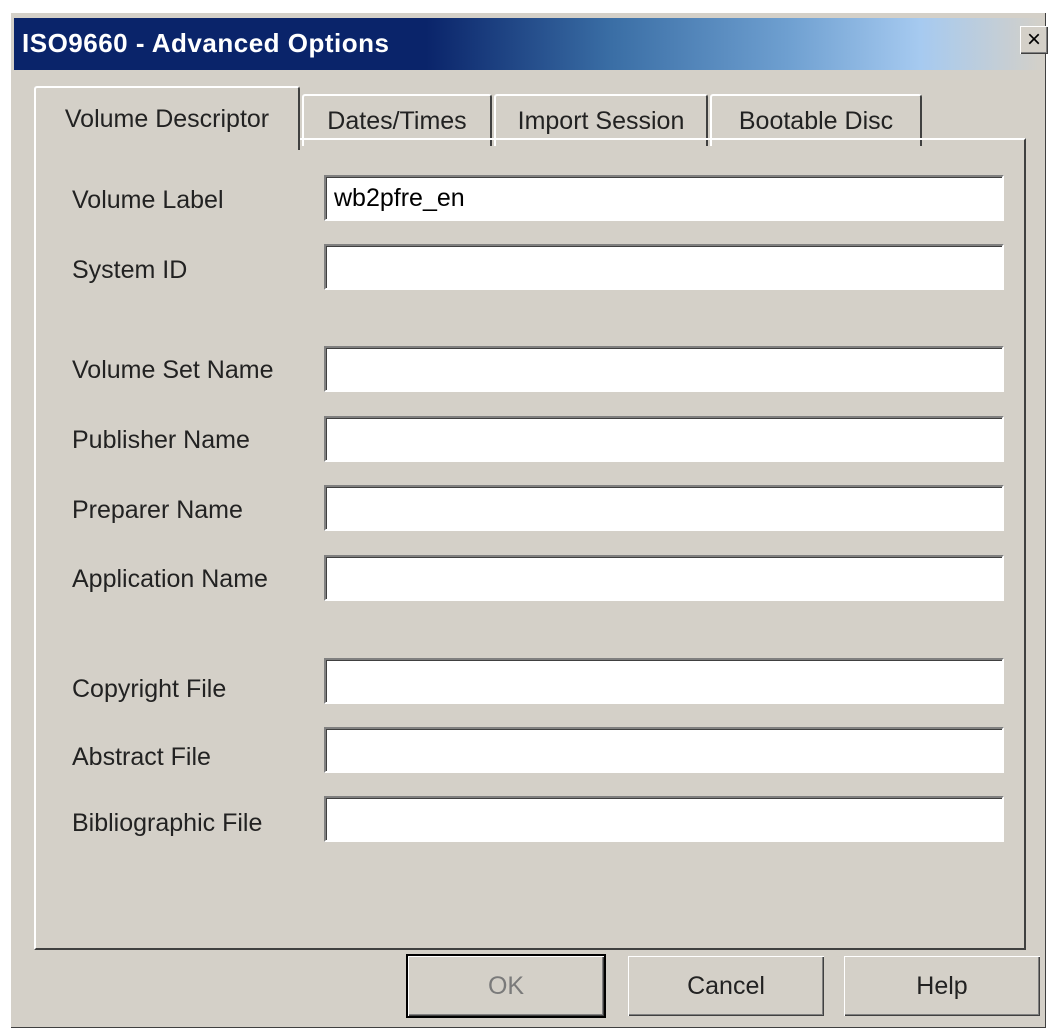  I want to click on application-name-label: Application Name, so click(170, 579).